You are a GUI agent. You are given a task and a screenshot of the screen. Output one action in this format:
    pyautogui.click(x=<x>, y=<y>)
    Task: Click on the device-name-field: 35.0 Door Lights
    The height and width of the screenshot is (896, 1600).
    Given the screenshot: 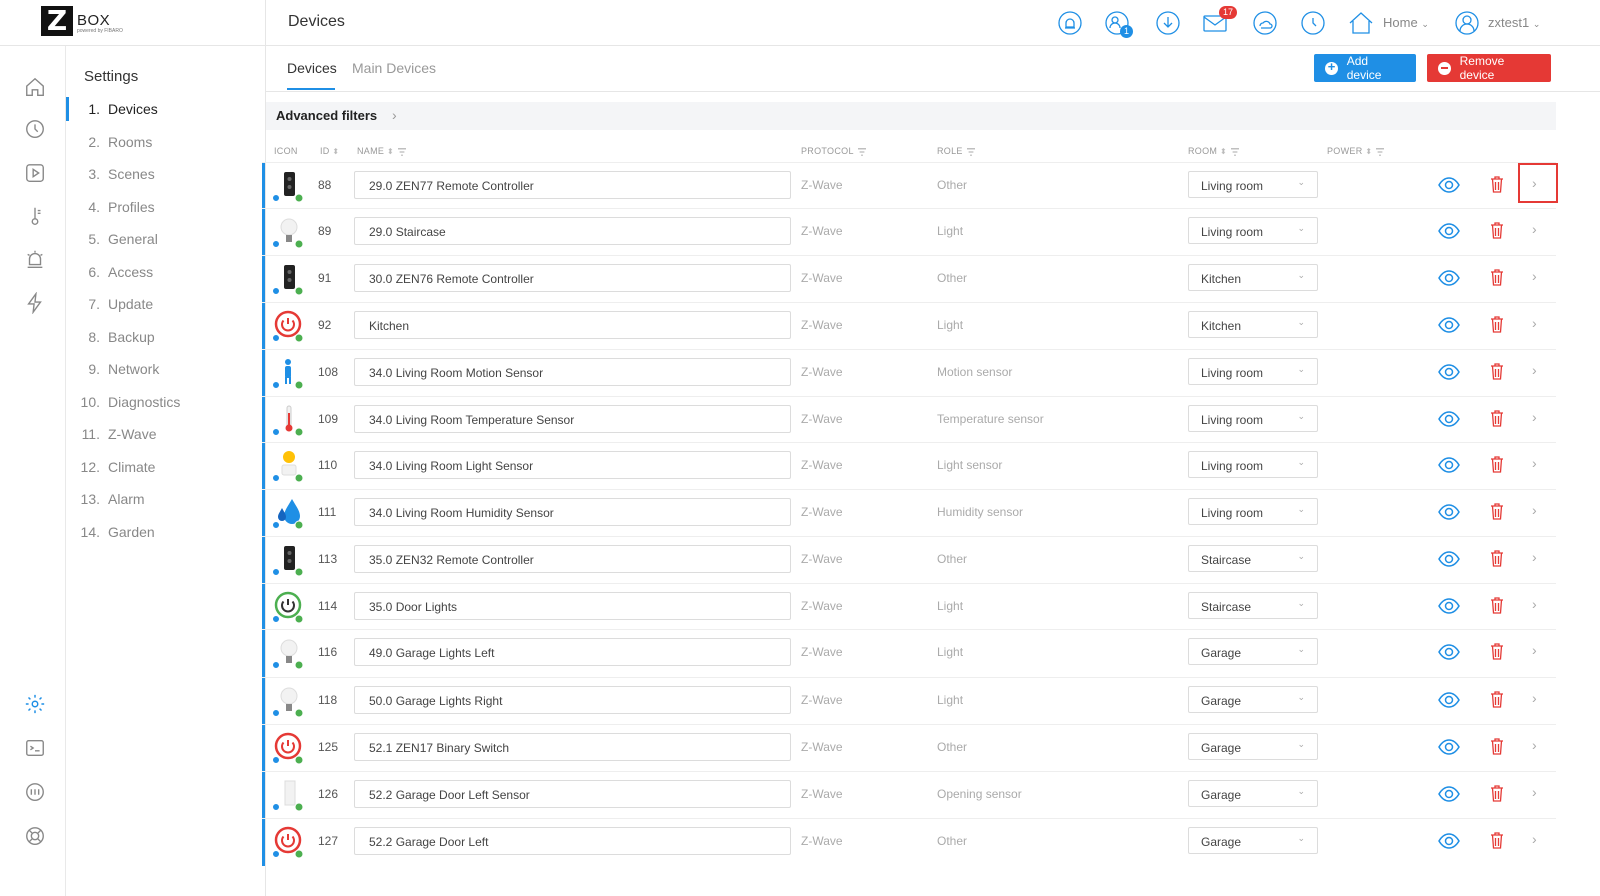 What is the action you would take?
    pyautogui.click(x=572, y=606)
    